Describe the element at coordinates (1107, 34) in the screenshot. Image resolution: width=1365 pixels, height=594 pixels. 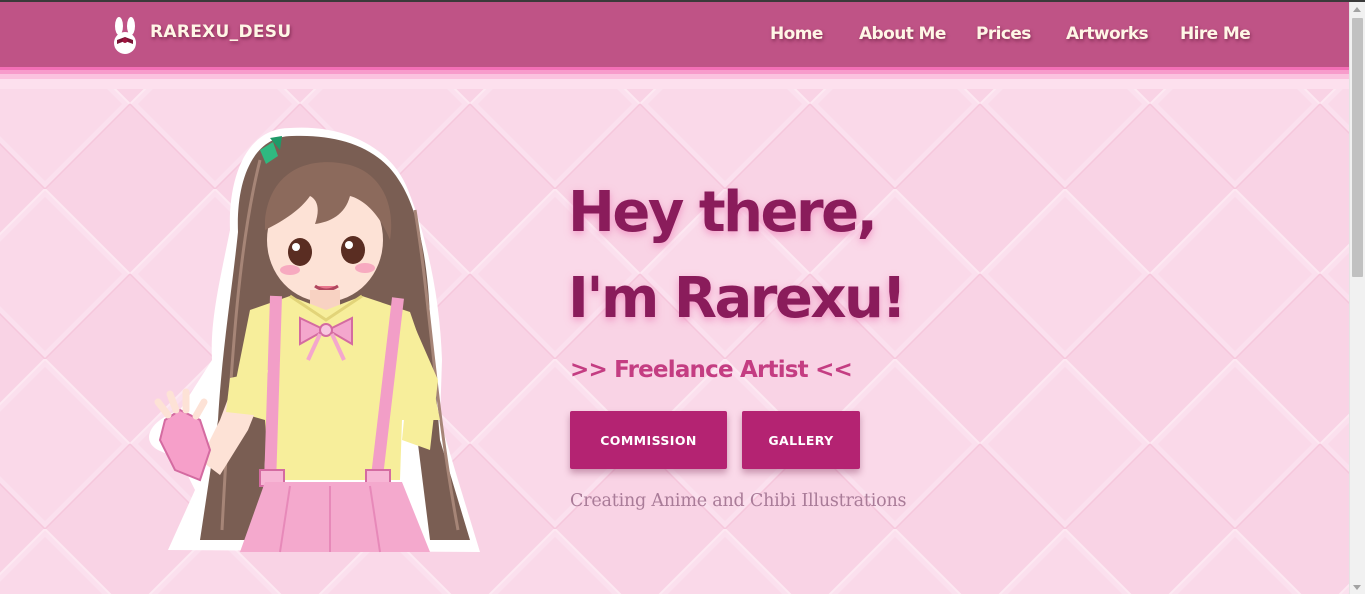
I see `nav-artworks: Artworks` at that location.